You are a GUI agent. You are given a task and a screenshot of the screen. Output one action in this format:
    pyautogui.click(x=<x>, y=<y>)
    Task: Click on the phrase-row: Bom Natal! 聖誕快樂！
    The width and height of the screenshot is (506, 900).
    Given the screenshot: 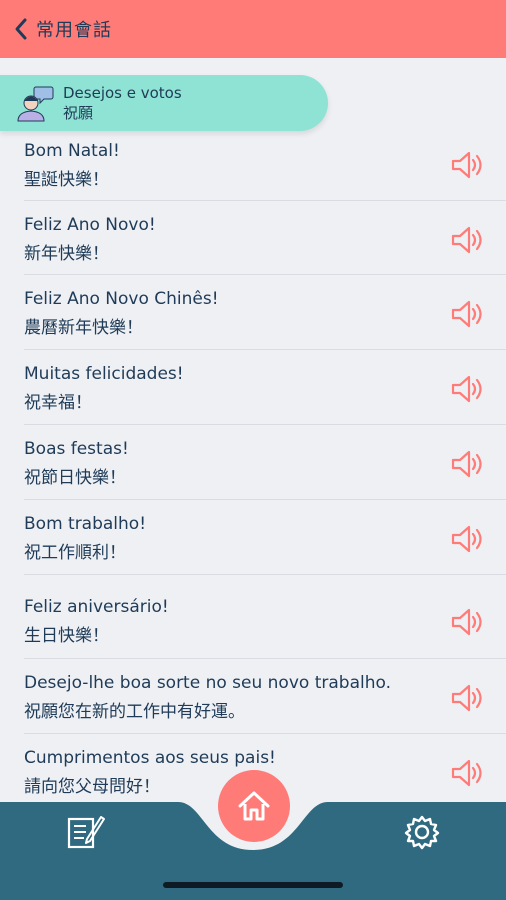 What is the action you would take?
    pyautogui.click(x=265, y=168)
    